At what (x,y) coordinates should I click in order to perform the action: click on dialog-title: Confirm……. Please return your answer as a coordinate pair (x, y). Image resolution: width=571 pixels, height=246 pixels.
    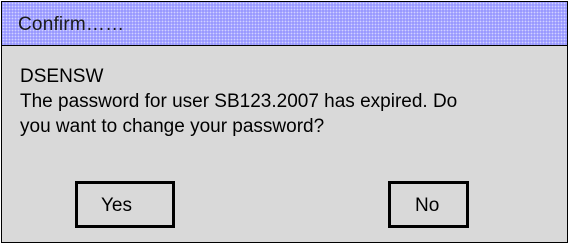
    Looking at the image, I should click on (71, 24).